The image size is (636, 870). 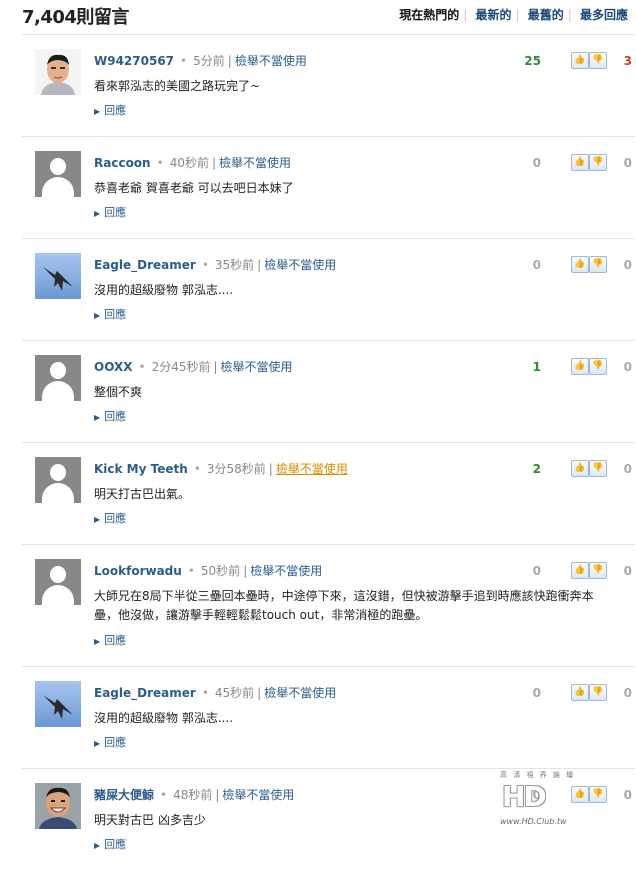 I want to click on comment-meta: Eagle_Dreamer • 45秒前 | 檢舉不當使用, so click(x=215, y=692).